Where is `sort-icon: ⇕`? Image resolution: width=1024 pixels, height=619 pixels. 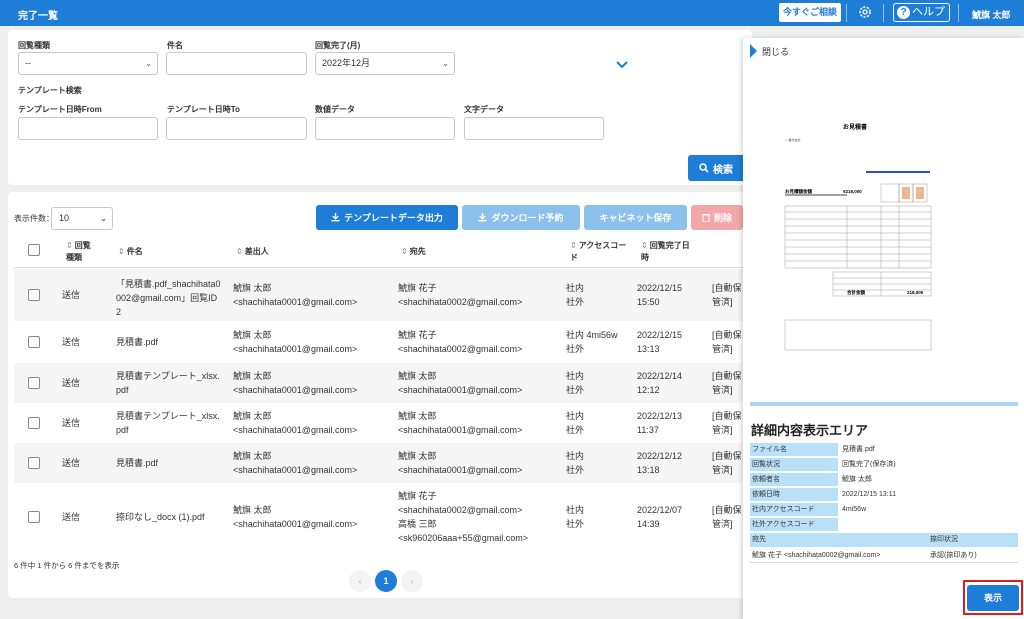 sort-icon: ⇕ is located at coordinates (121, 251).